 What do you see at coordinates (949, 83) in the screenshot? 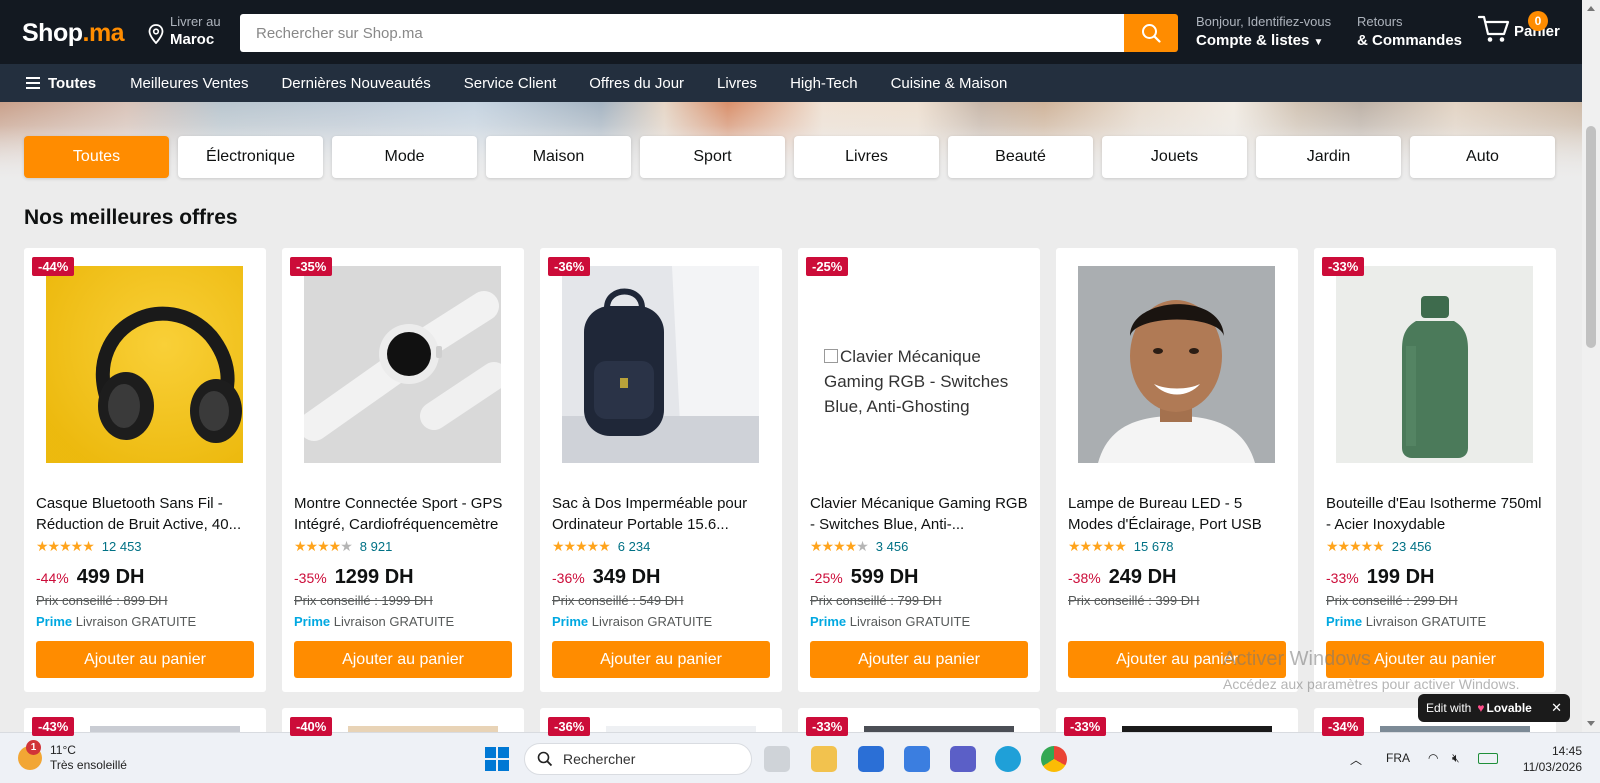
I see `nav-item-kitchen-home: Cuisine & Maison` at bounding box center [949, 83].